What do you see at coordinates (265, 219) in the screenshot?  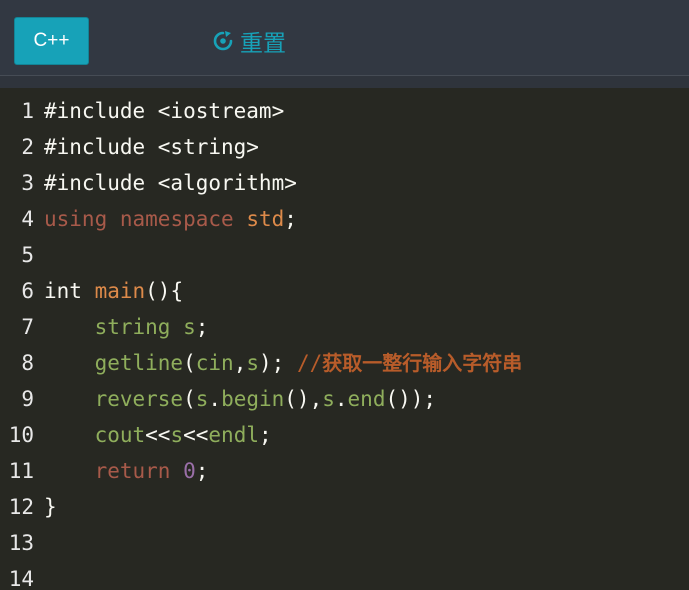 I see `code-token: std` at bounding box center [265, 219].